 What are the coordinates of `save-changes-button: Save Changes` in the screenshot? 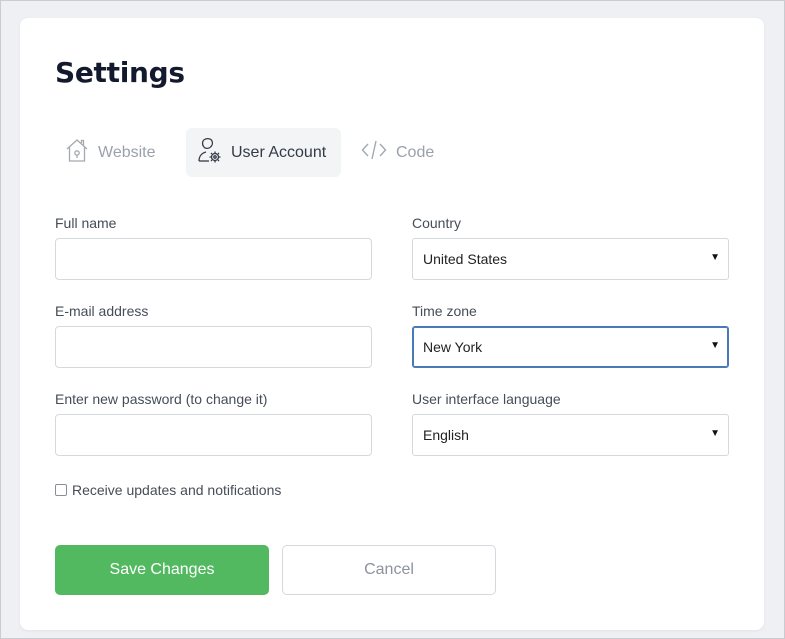 It's located at (162, 570).